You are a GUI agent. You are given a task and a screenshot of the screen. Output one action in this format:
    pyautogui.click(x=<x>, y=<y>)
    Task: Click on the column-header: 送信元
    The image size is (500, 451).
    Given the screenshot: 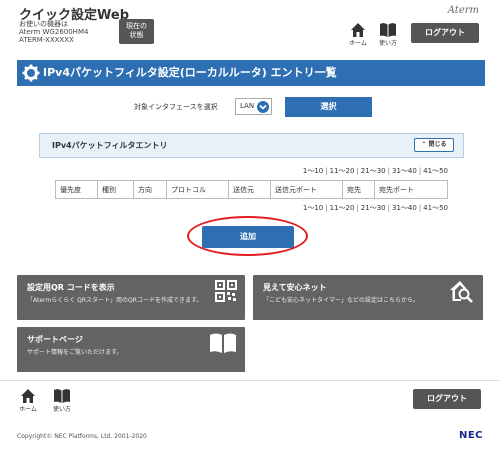 What is the action you would take?
    pyautogui.click(x=249, y=189)
    